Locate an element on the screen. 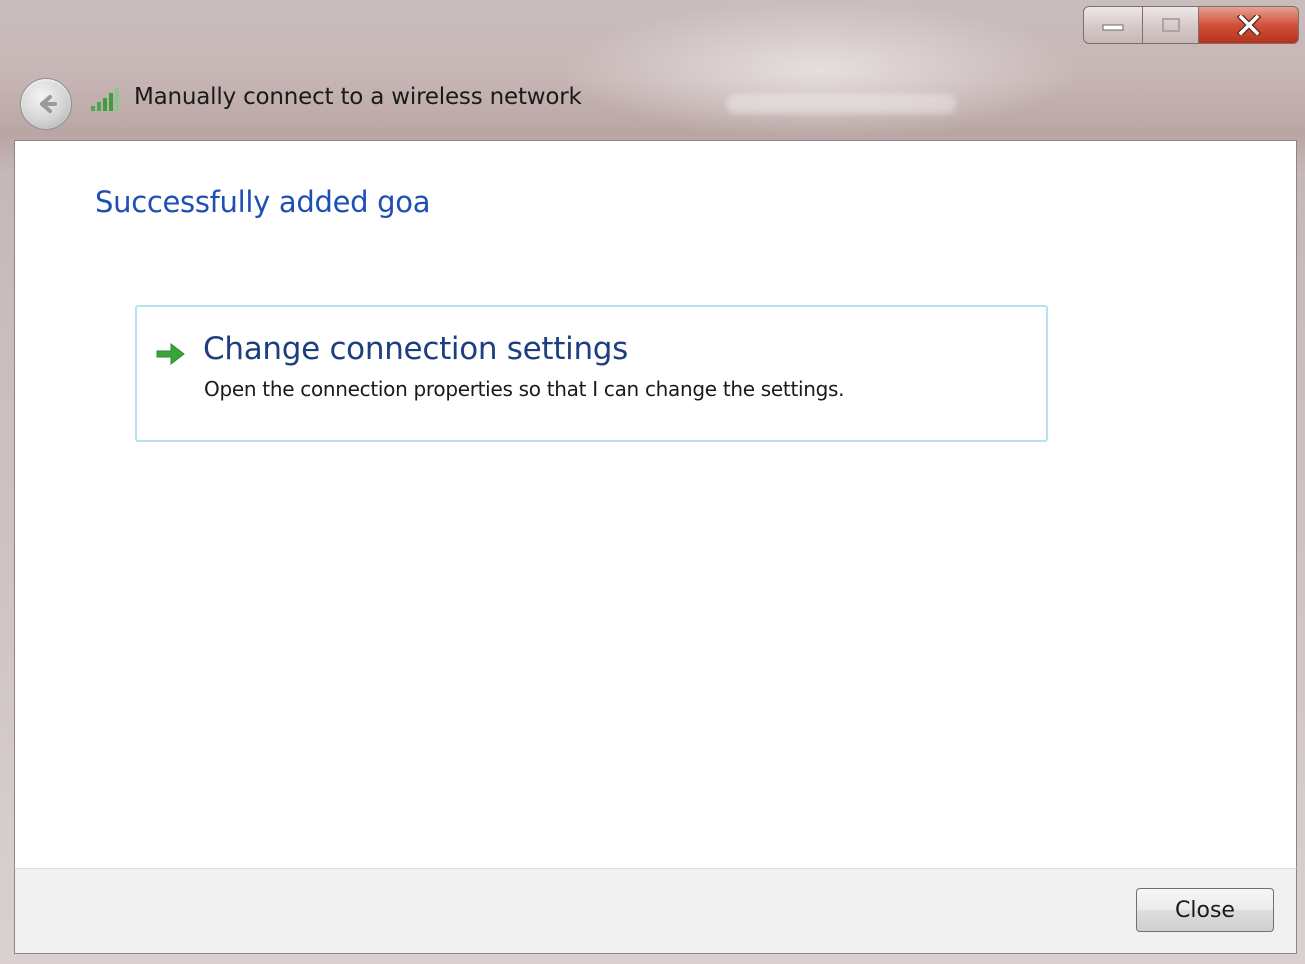 Image resolution: width=1305 pixels, height=964 pixels. wireless-signal-icon is located at coordinates (105, 99).